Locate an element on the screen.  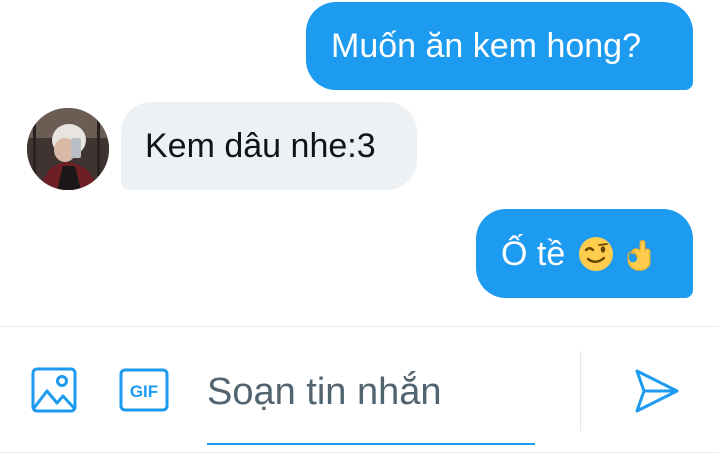
message-text: Muốn ăn kem hong? is located at coordinates (486, 46).